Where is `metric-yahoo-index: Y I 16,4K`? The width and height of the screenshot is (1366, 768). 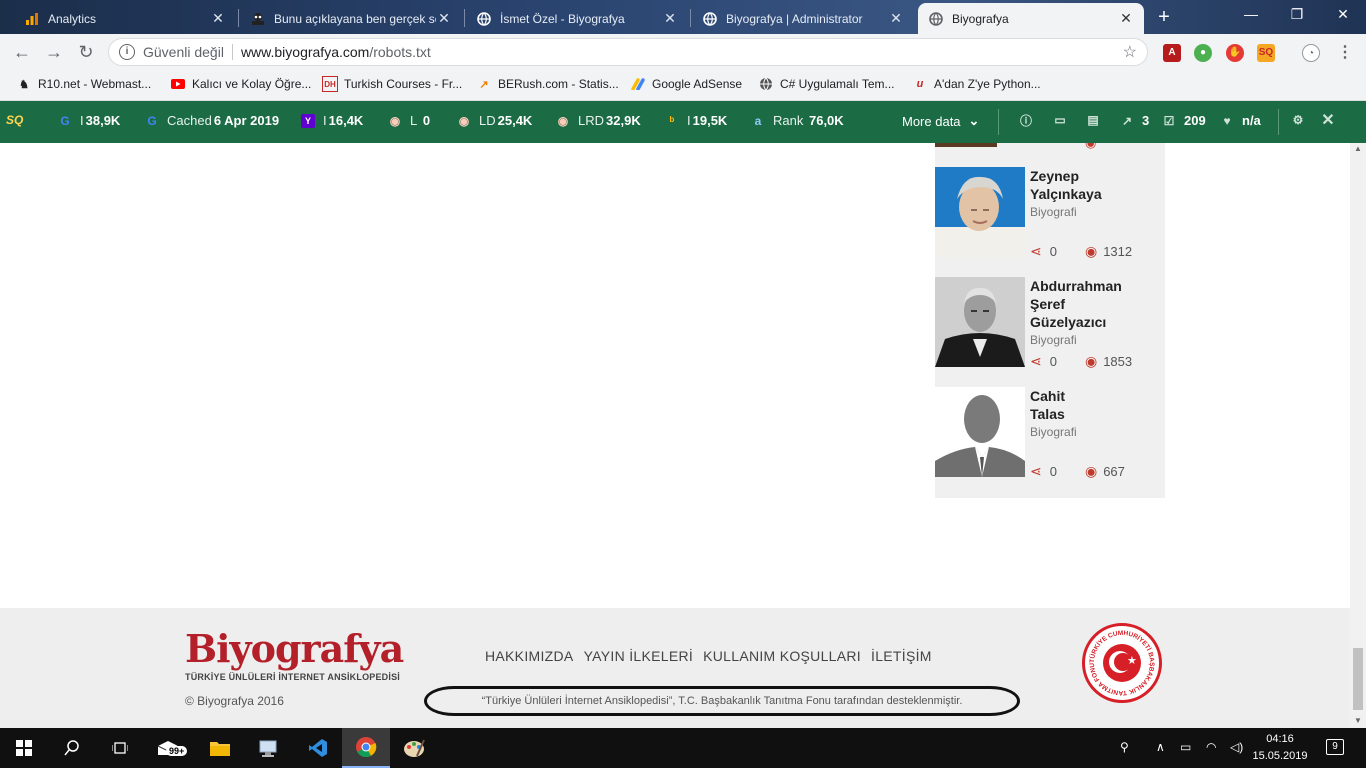 metric-yahoo-index: Y I 16,4K is located at coordinates (332, 120).